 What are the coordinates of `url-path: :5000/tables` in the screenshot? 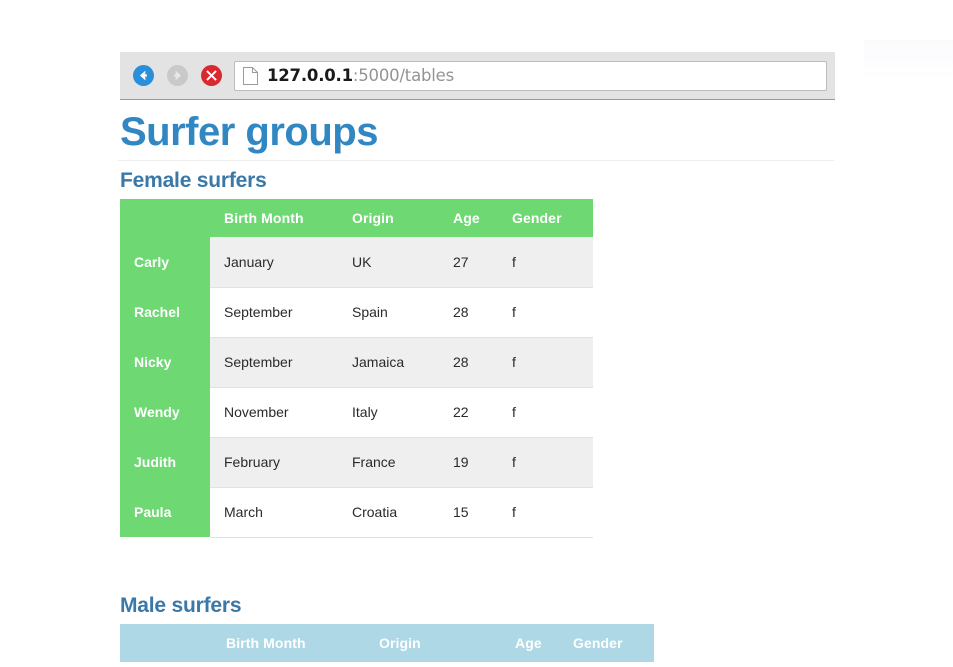 It's located at (403, 75).